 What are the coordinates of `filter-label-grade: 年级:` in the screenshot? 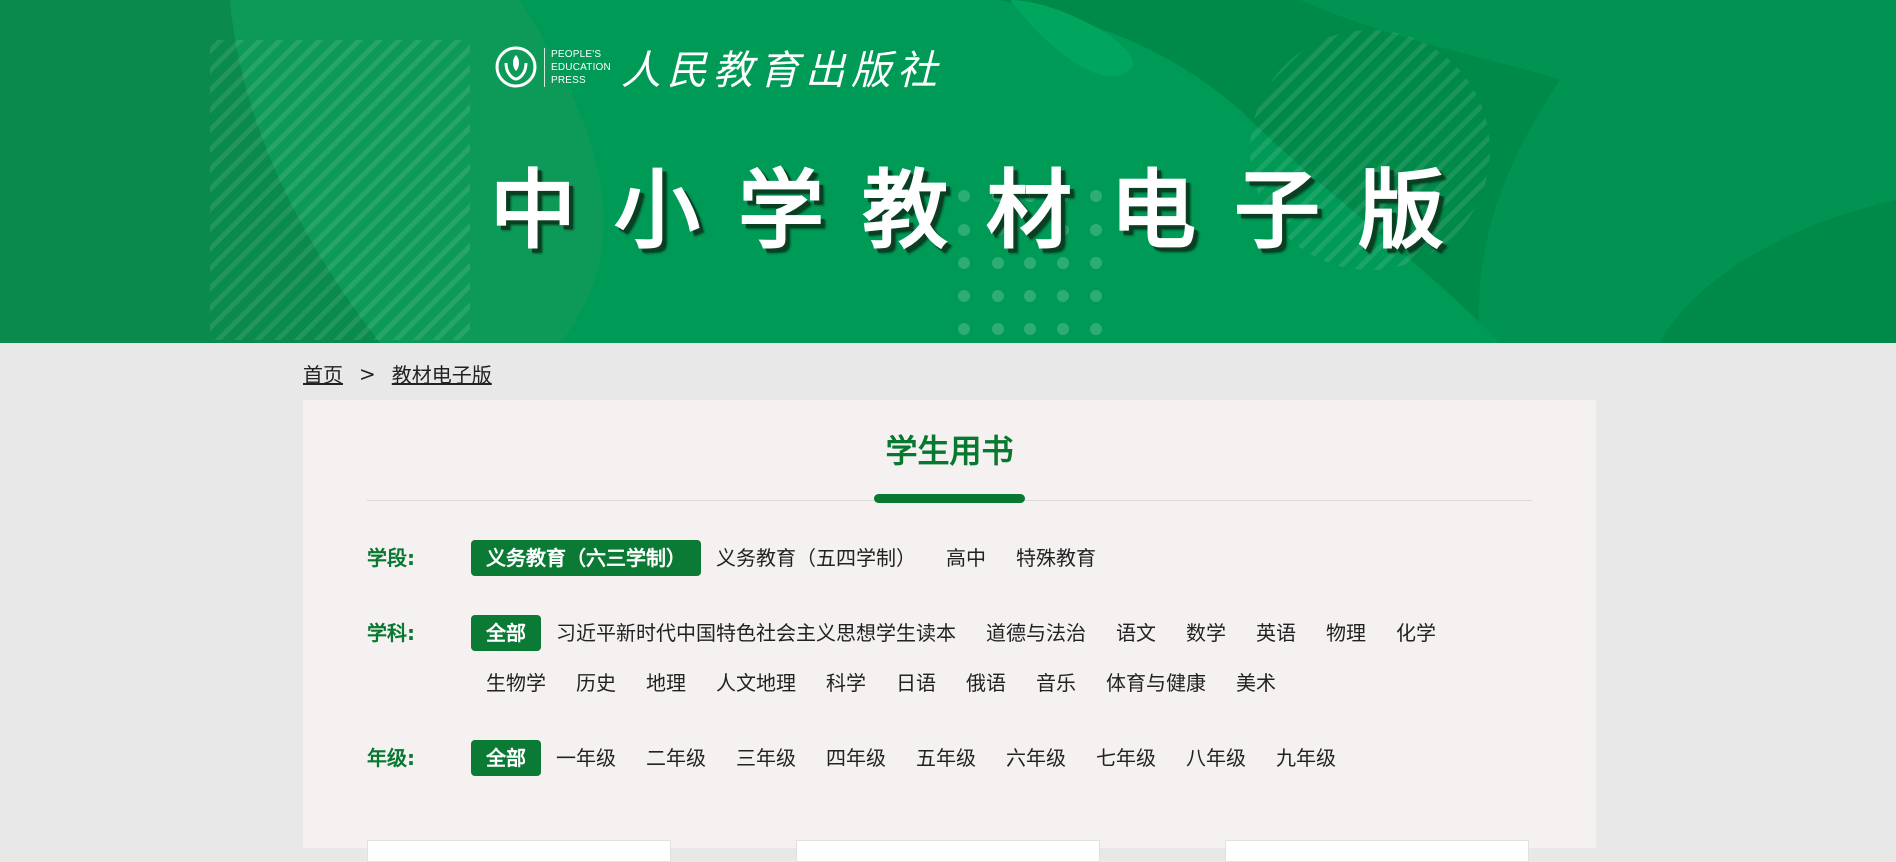 It's located at (391, 758).